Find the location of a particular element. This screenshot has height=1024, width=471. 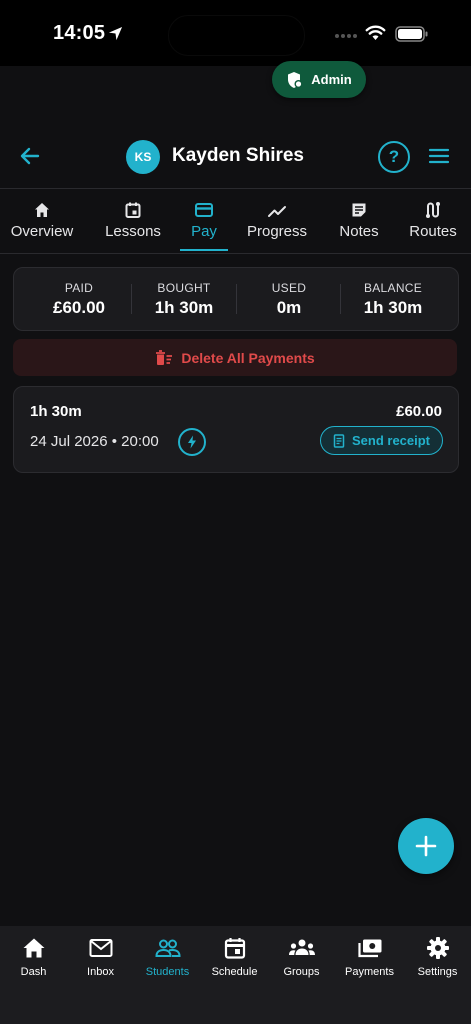

page-title: Kayden Shires is located at coordinates (238, 155).